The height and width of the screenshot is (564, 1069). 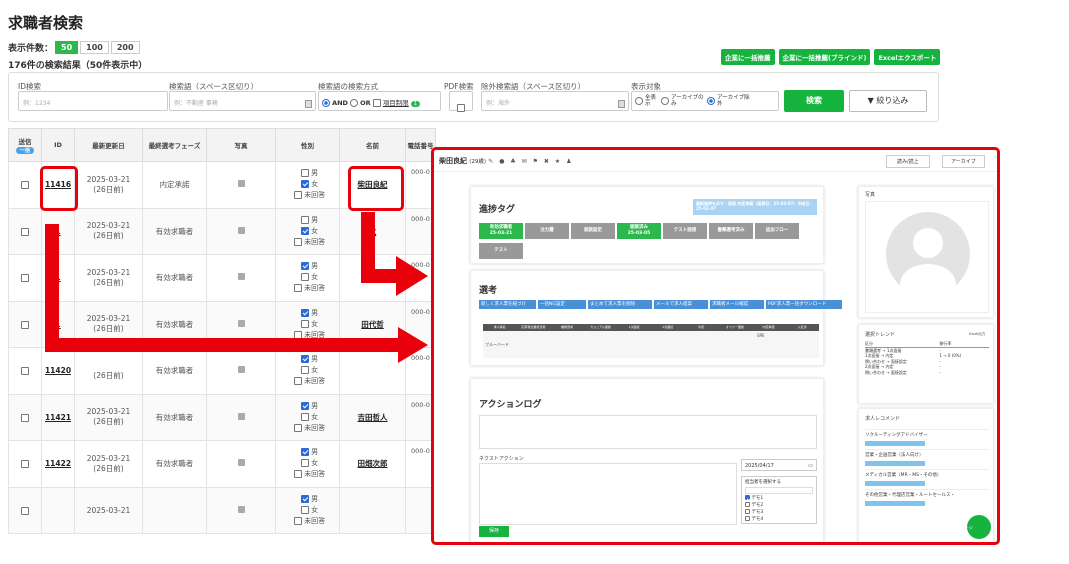 I want to click on arrow-from-id, so click(x=221, y=288).